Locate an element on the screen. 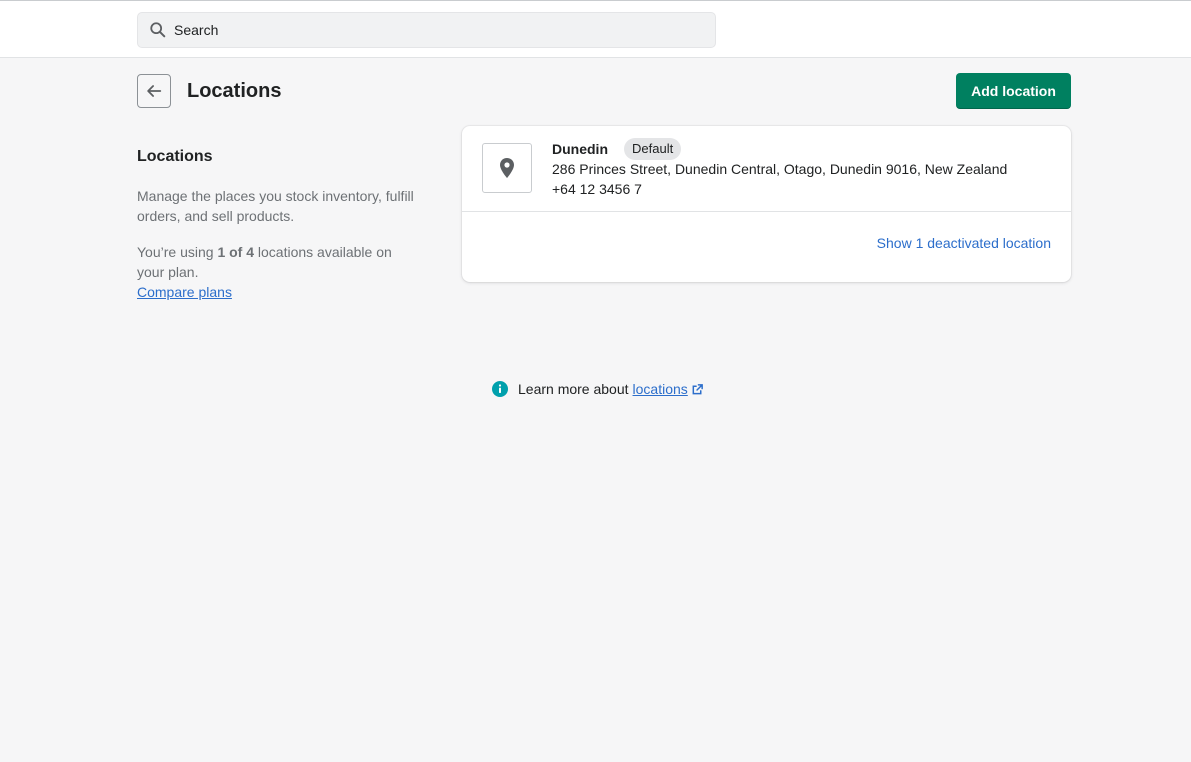 The height and width of the screenshot is (762, 1191). page-title: Locations is located at coordinates (234, 91).